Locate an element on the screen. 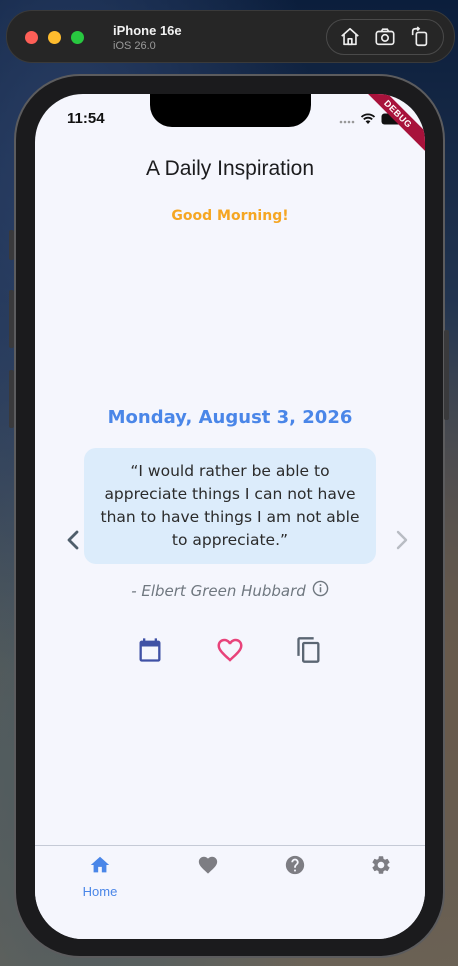 This screenshot has width=458, height=966. quote-actions is located at coordinates (230, 652).